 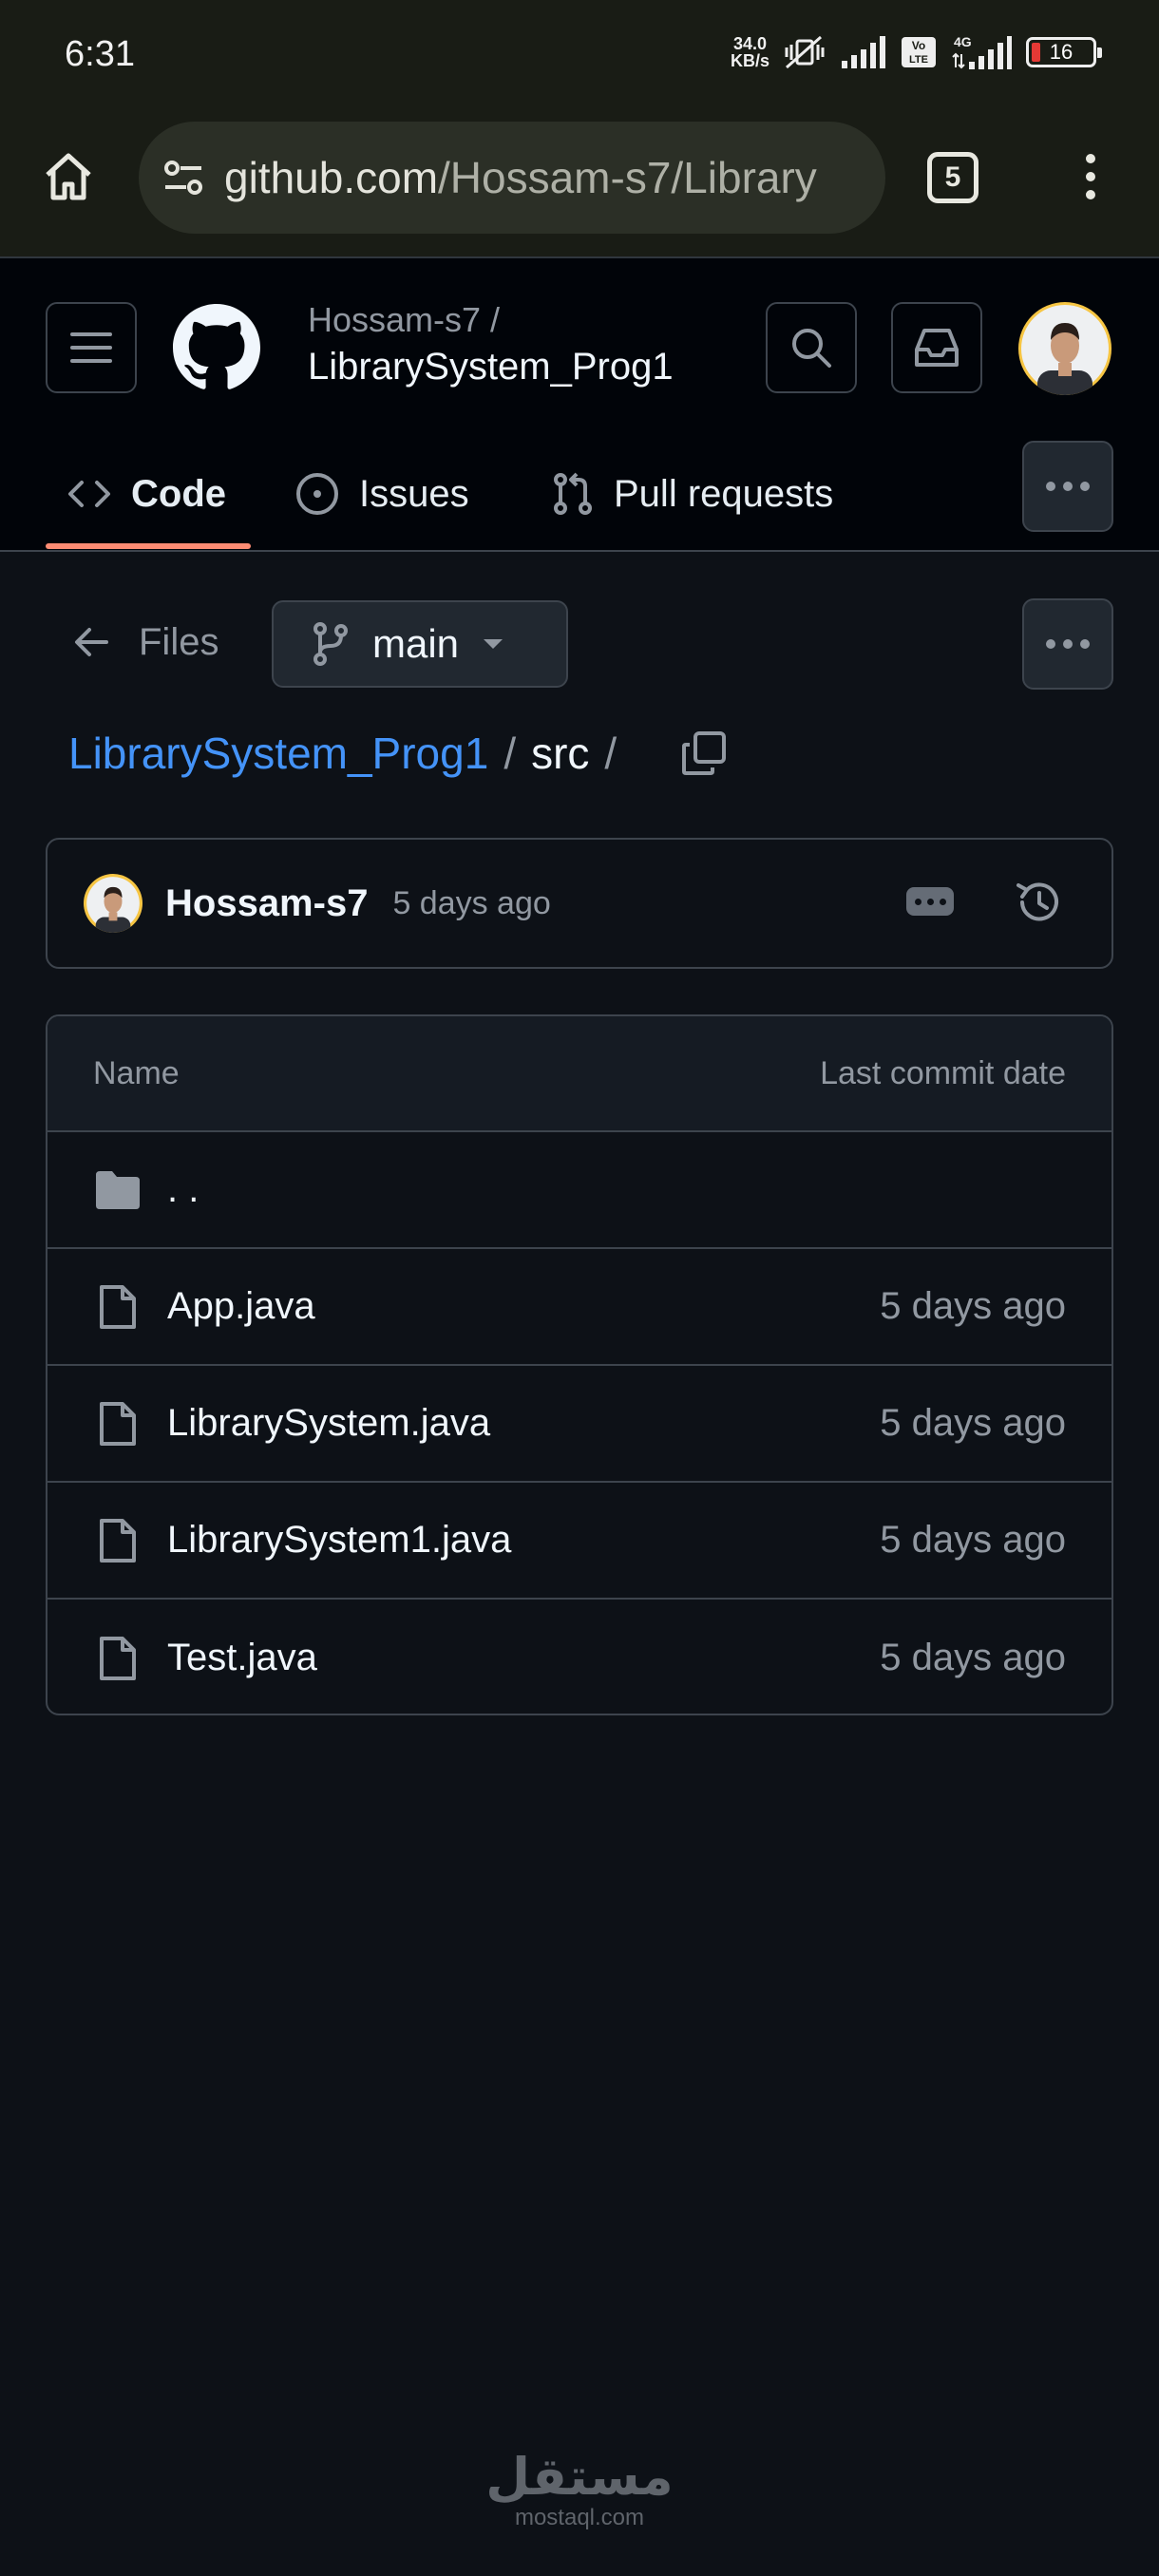 I want to click on status-bar: 6:31 34.0 KB/s Vo LTE 4G 16, so click(x=579, y=56).